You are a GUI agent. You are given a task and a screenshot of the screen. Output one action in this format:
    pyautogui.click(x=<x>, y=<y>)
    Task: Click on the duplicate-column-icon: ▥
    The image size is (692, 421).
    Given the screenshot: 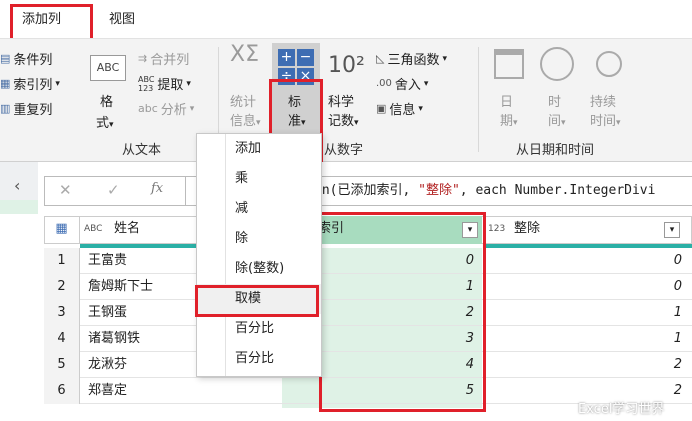 What is the action you would take?
    pyautogui.click(x=5, y=108)
    